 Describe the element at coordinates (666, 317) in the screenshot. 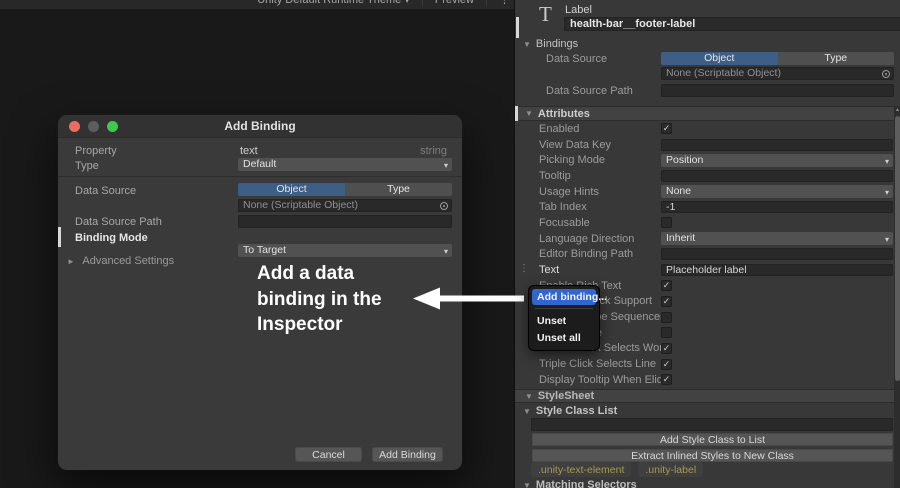

I see `parse-escape-checkbox` at that location.